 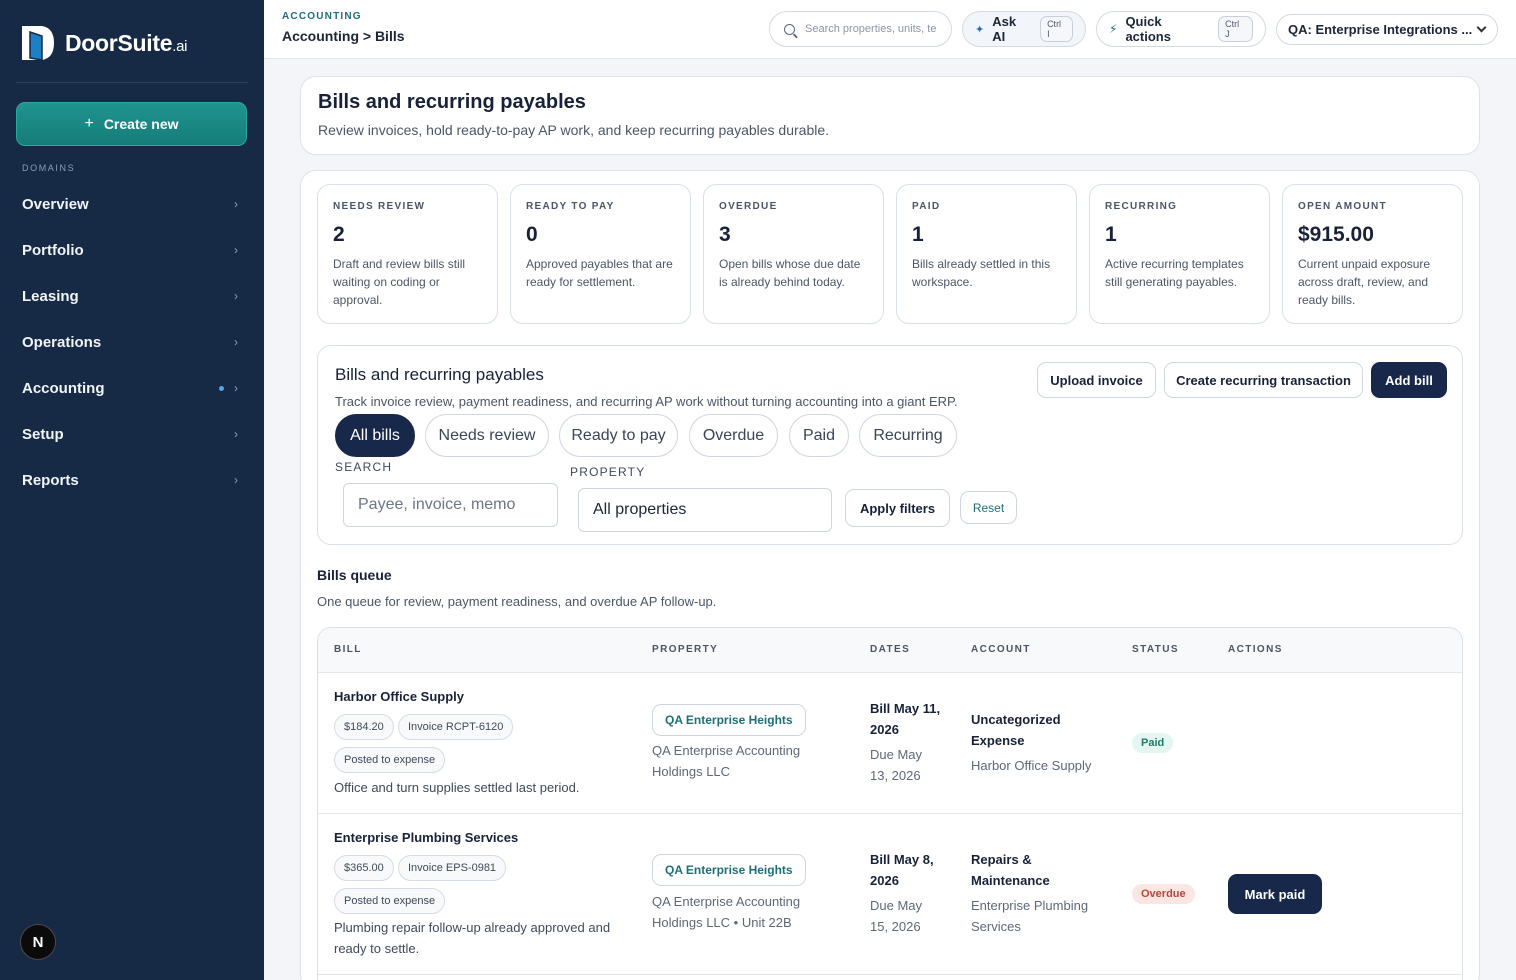 I want to click on global-search-input: Search properties, units, te, so click(x=860, y=29).